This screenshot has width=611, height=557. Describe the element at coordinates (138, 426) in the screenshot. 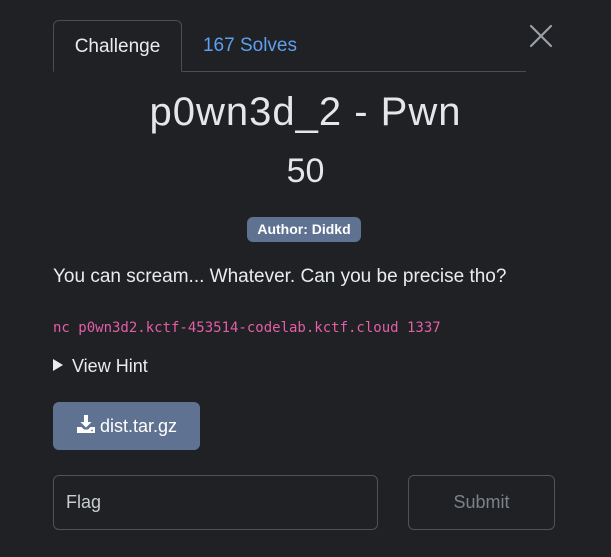

I see `download-file-label: dist.tar.gz` at that location.